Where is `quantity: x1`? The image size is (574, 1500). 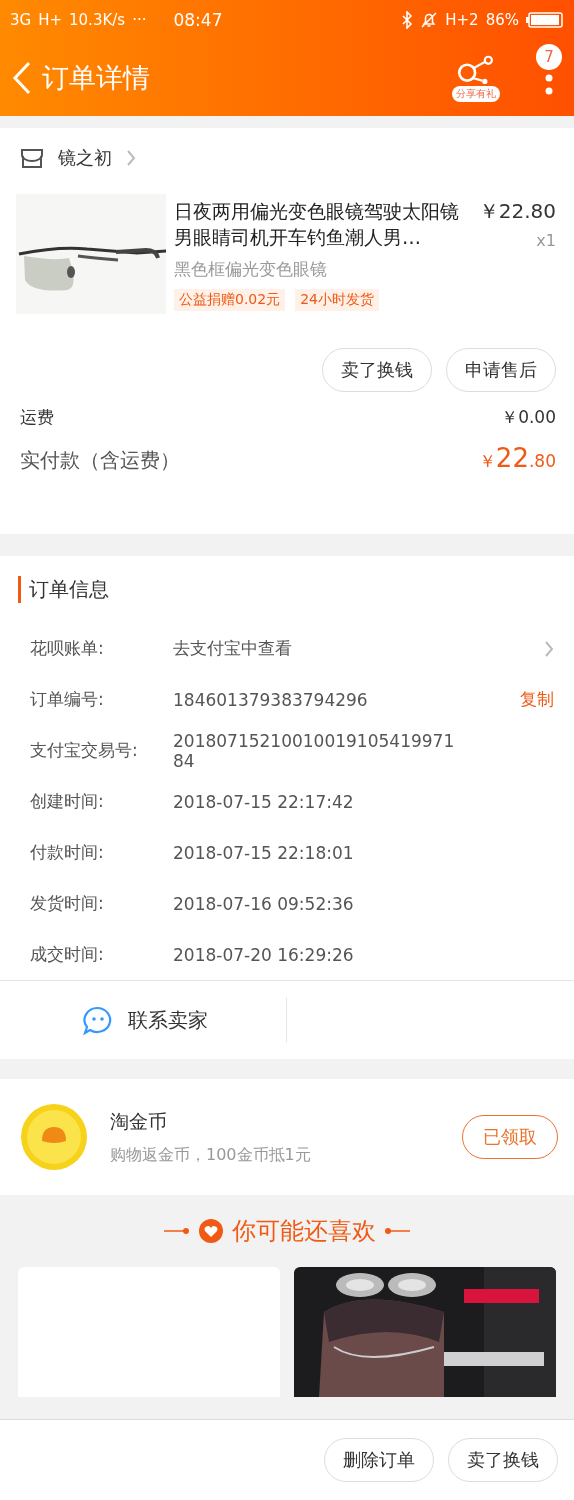 quantity: x1 is located at coordinates (546, 240).